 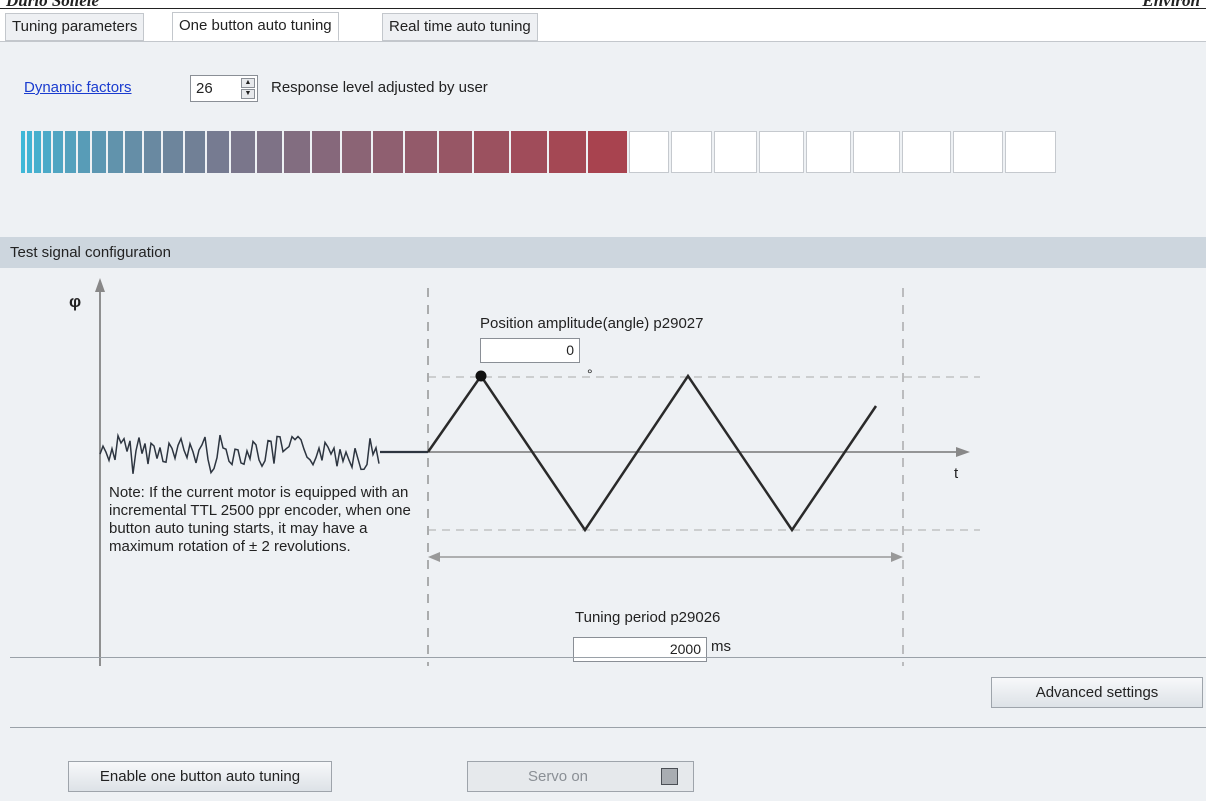 I want to click on period-left-arrow-icon, so click(x=434, y=557).